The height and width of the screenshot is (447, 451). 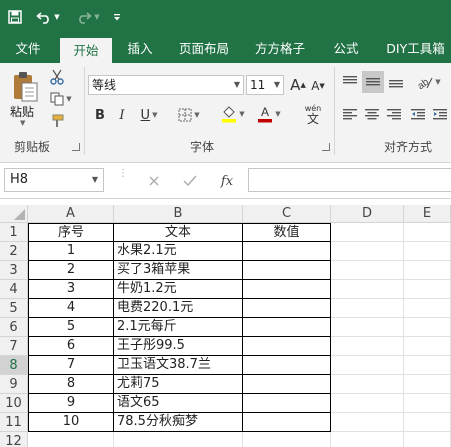 What do you see at coordinates (428, 82) in the screenshot?
I see `orientation-icon: ab ▼` at bounding box center [428, 82].